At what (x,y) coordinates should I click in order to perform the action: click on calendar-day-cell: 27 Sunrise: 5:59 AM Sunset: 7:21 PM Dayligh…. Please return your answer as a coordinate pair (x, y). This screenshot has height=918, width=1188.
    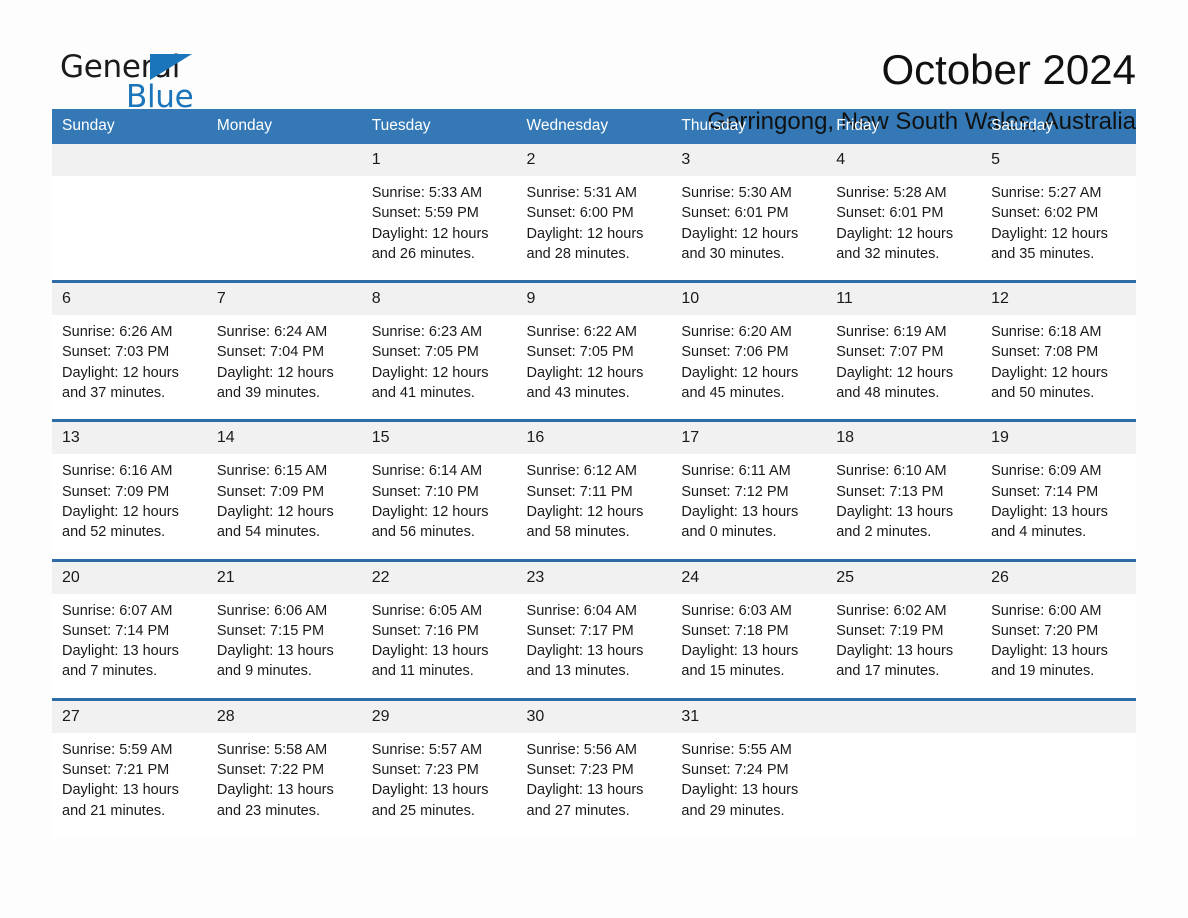
    Looking at the image, I should click on (129, 767).